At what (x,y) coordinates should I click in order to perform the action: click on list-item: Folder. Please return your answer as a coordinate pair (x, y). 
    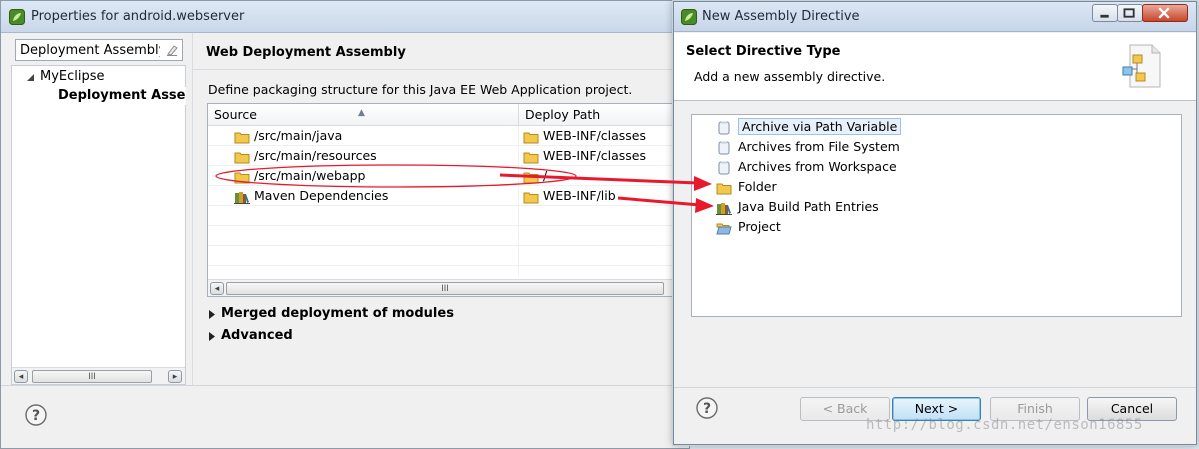
    Looking at the image, I should click on (746, 186).